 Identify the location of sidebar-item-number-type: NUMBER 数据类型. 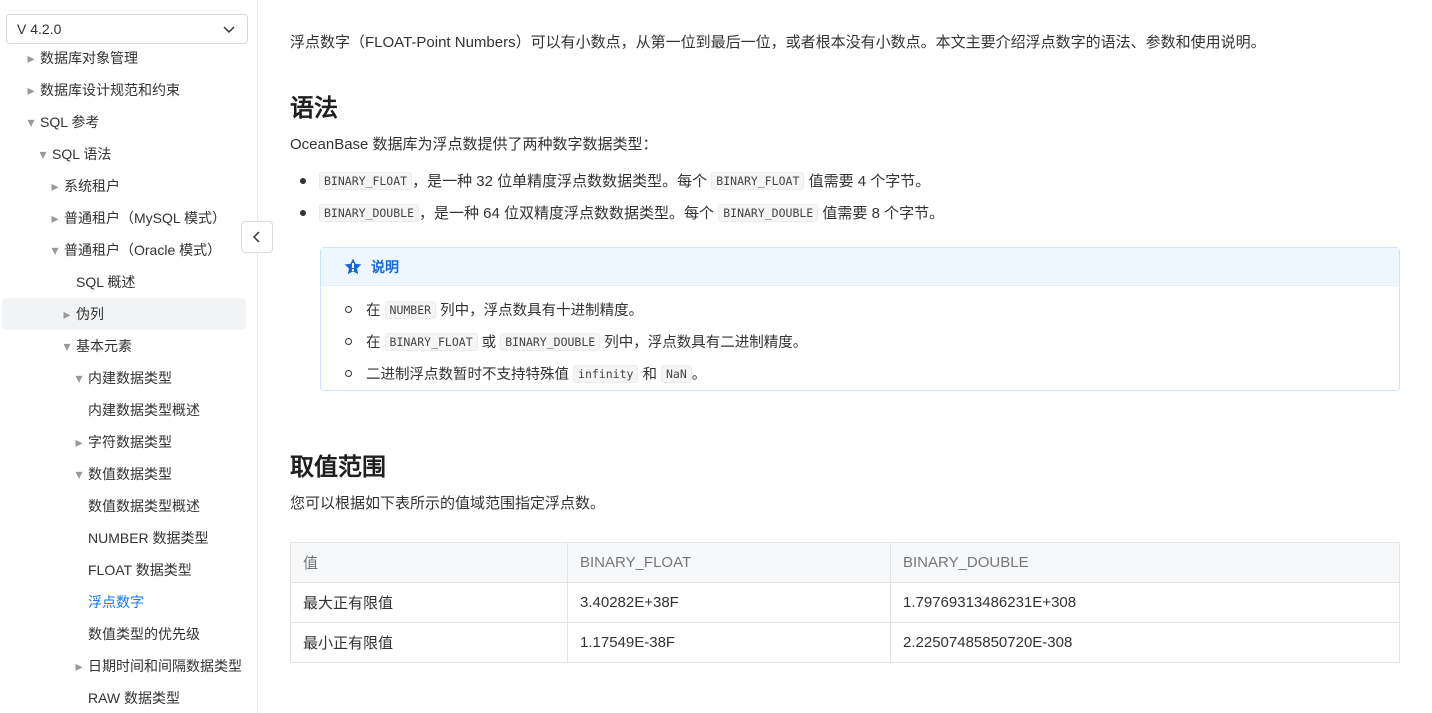
(128, 538).